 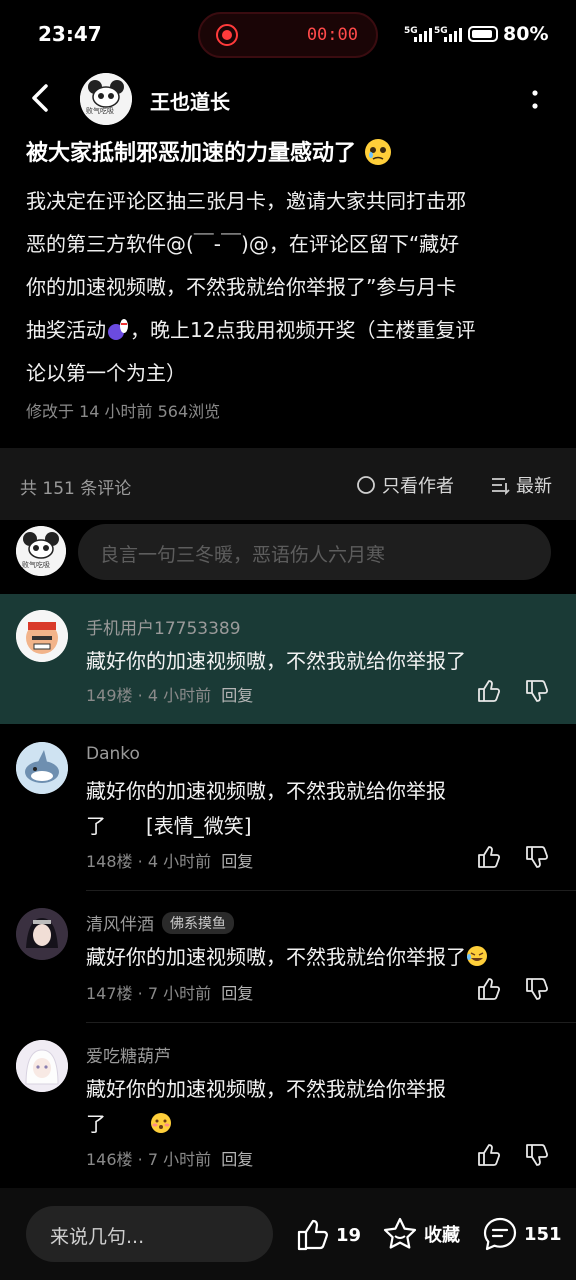 What do you see at coordinates (500, 1234) in the screenshot?
I see `comment-bubble-icon` at bounding box center [500, 1234].